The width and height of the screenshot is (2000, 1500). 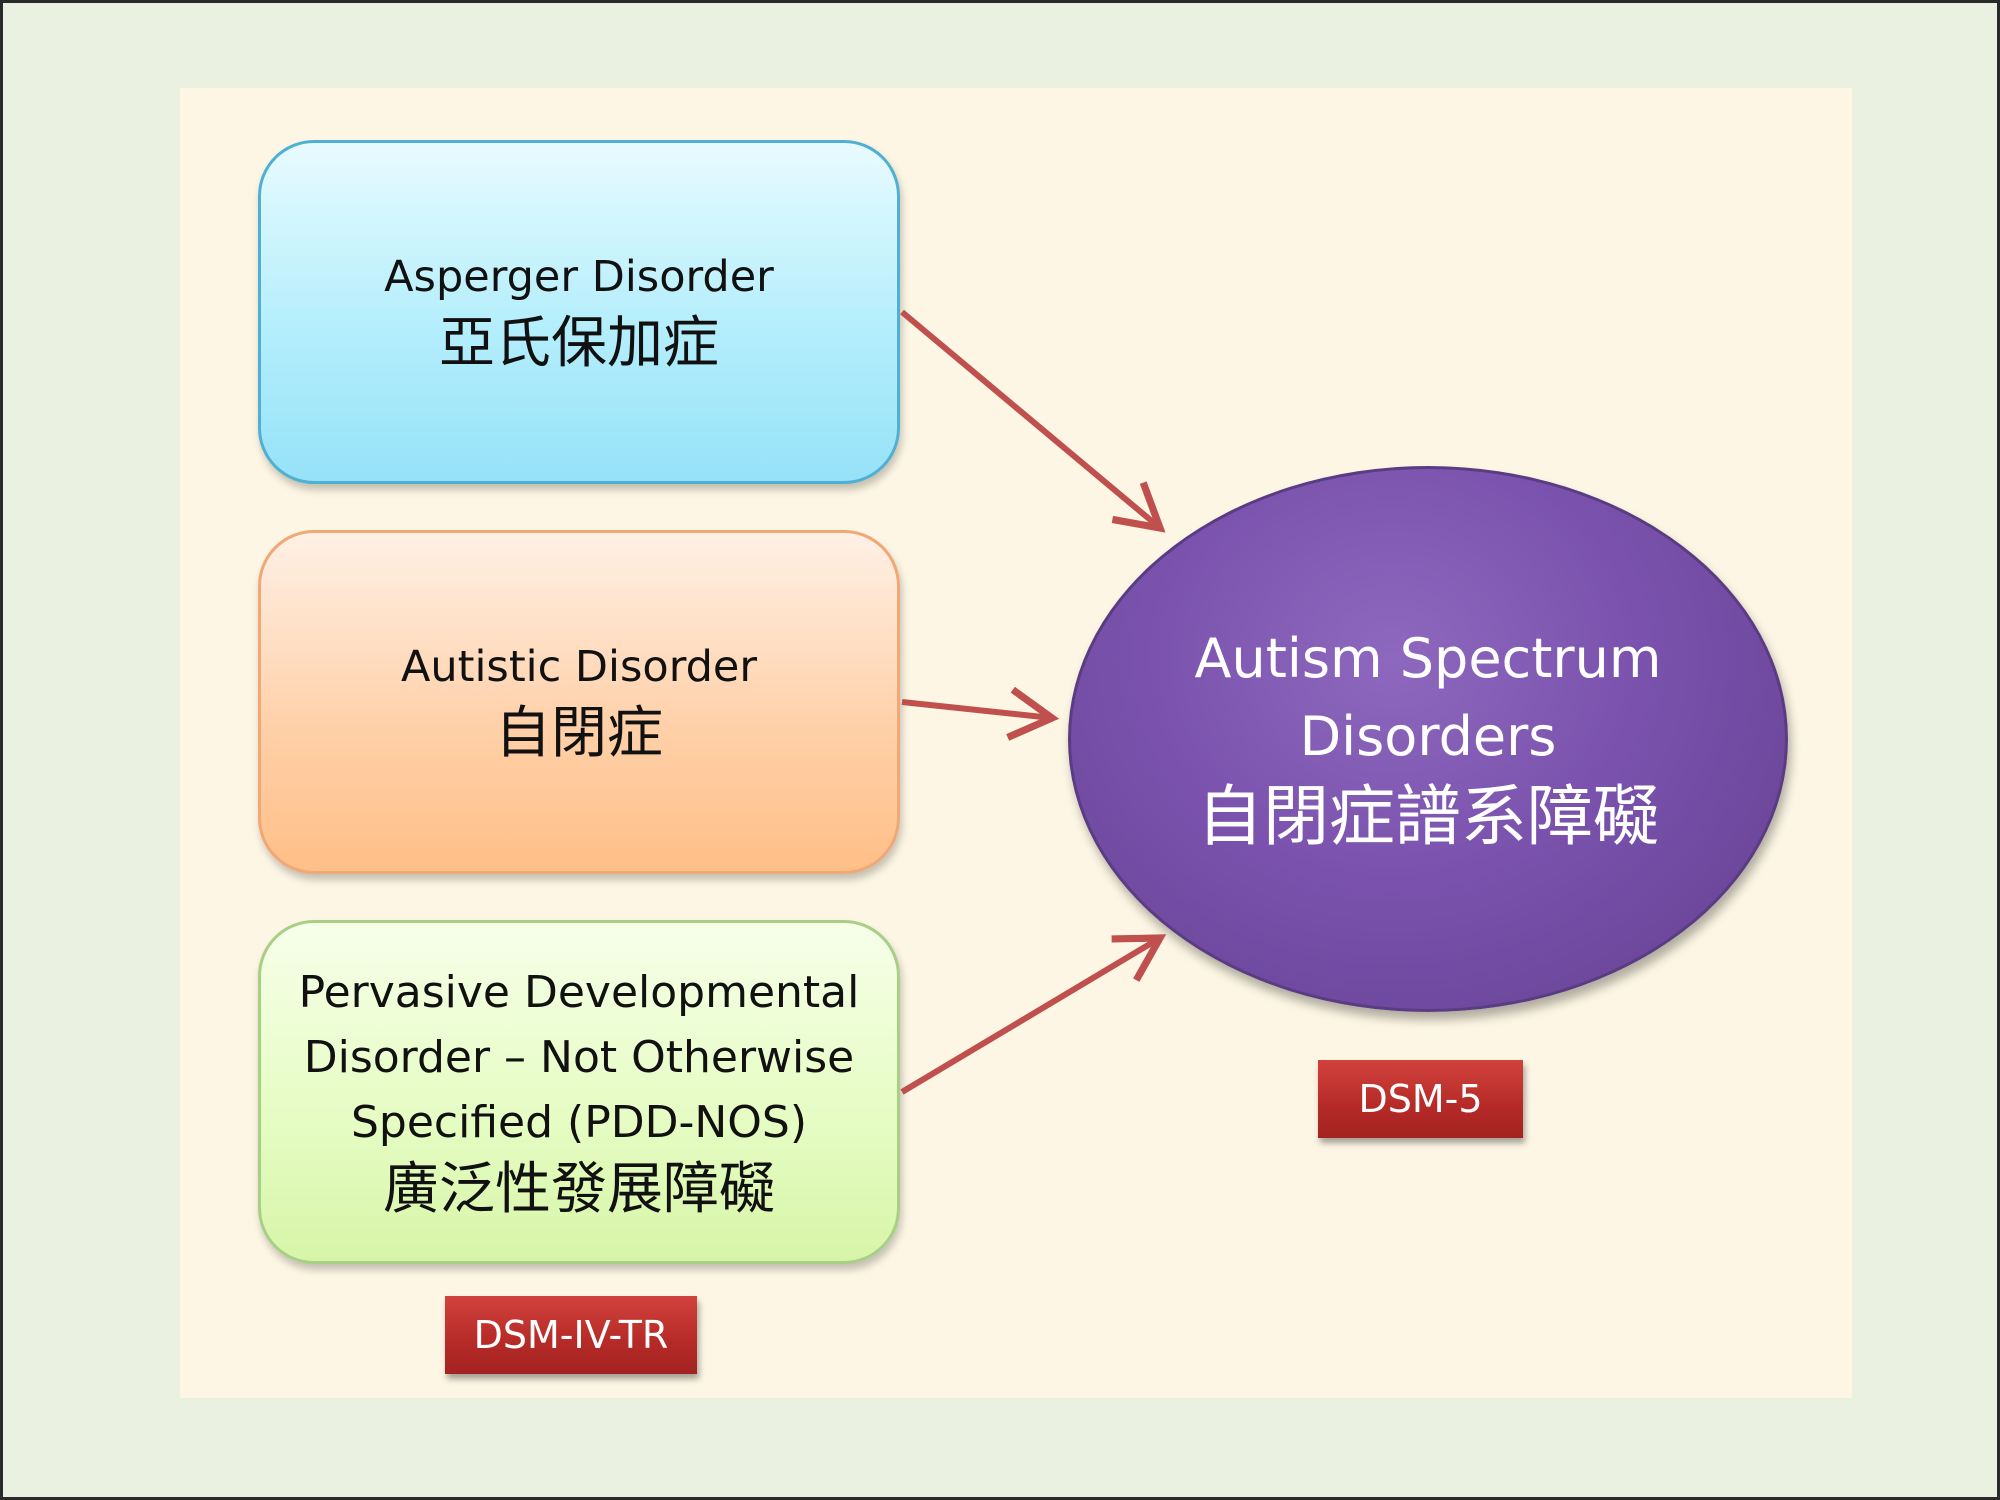 I want to click on autistic-disorder-box: Autistic Disorder 自閉症, so click(x=579, y=702).